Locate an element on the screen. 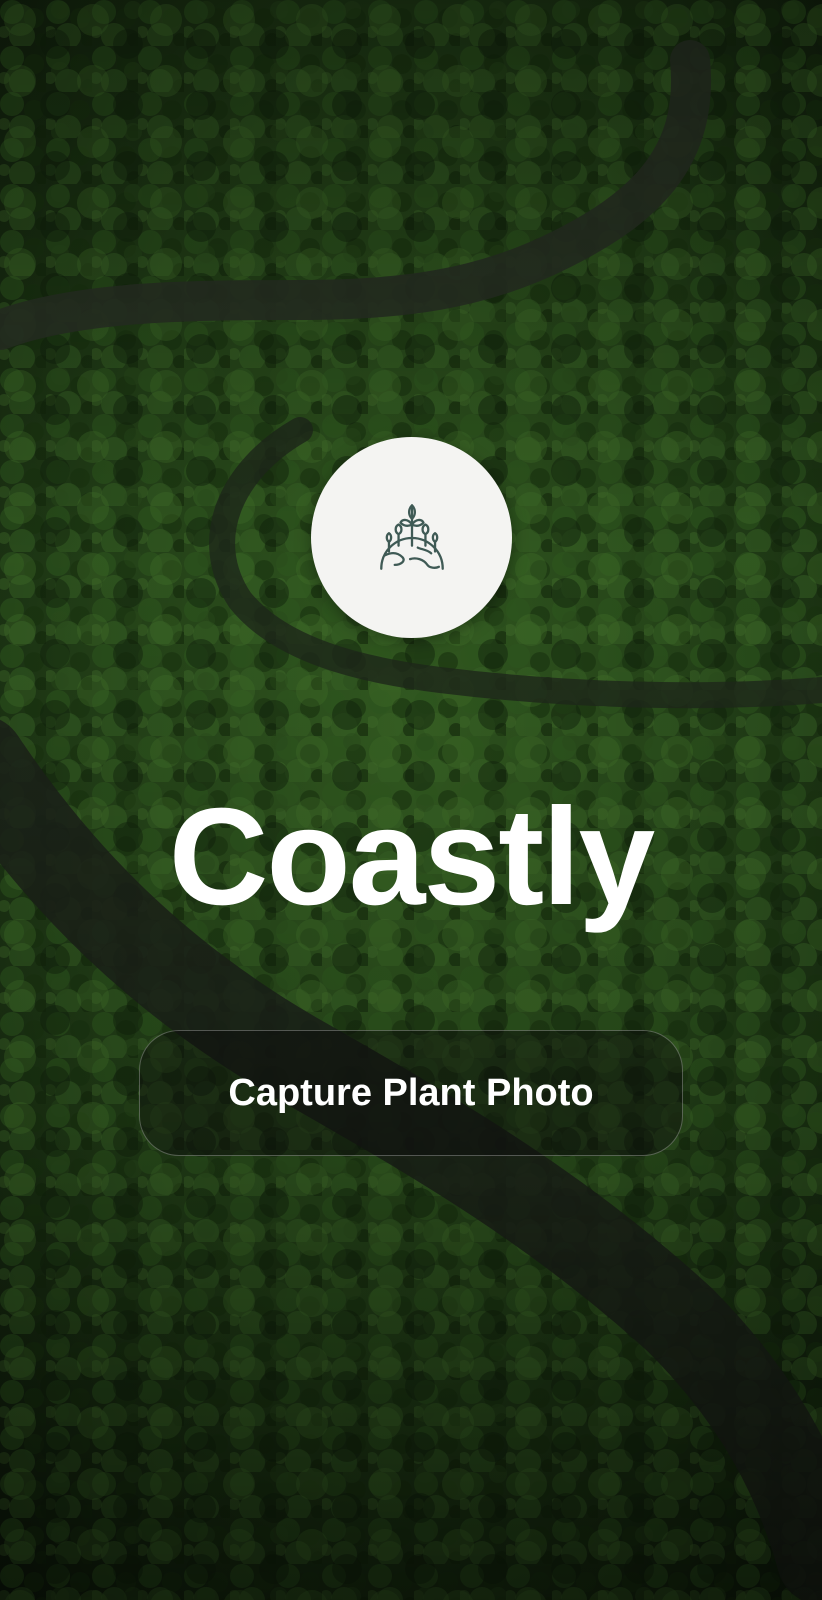 The height and width of the screenshot is (1600, 822). app-logo is located at coordinates (411, 537).